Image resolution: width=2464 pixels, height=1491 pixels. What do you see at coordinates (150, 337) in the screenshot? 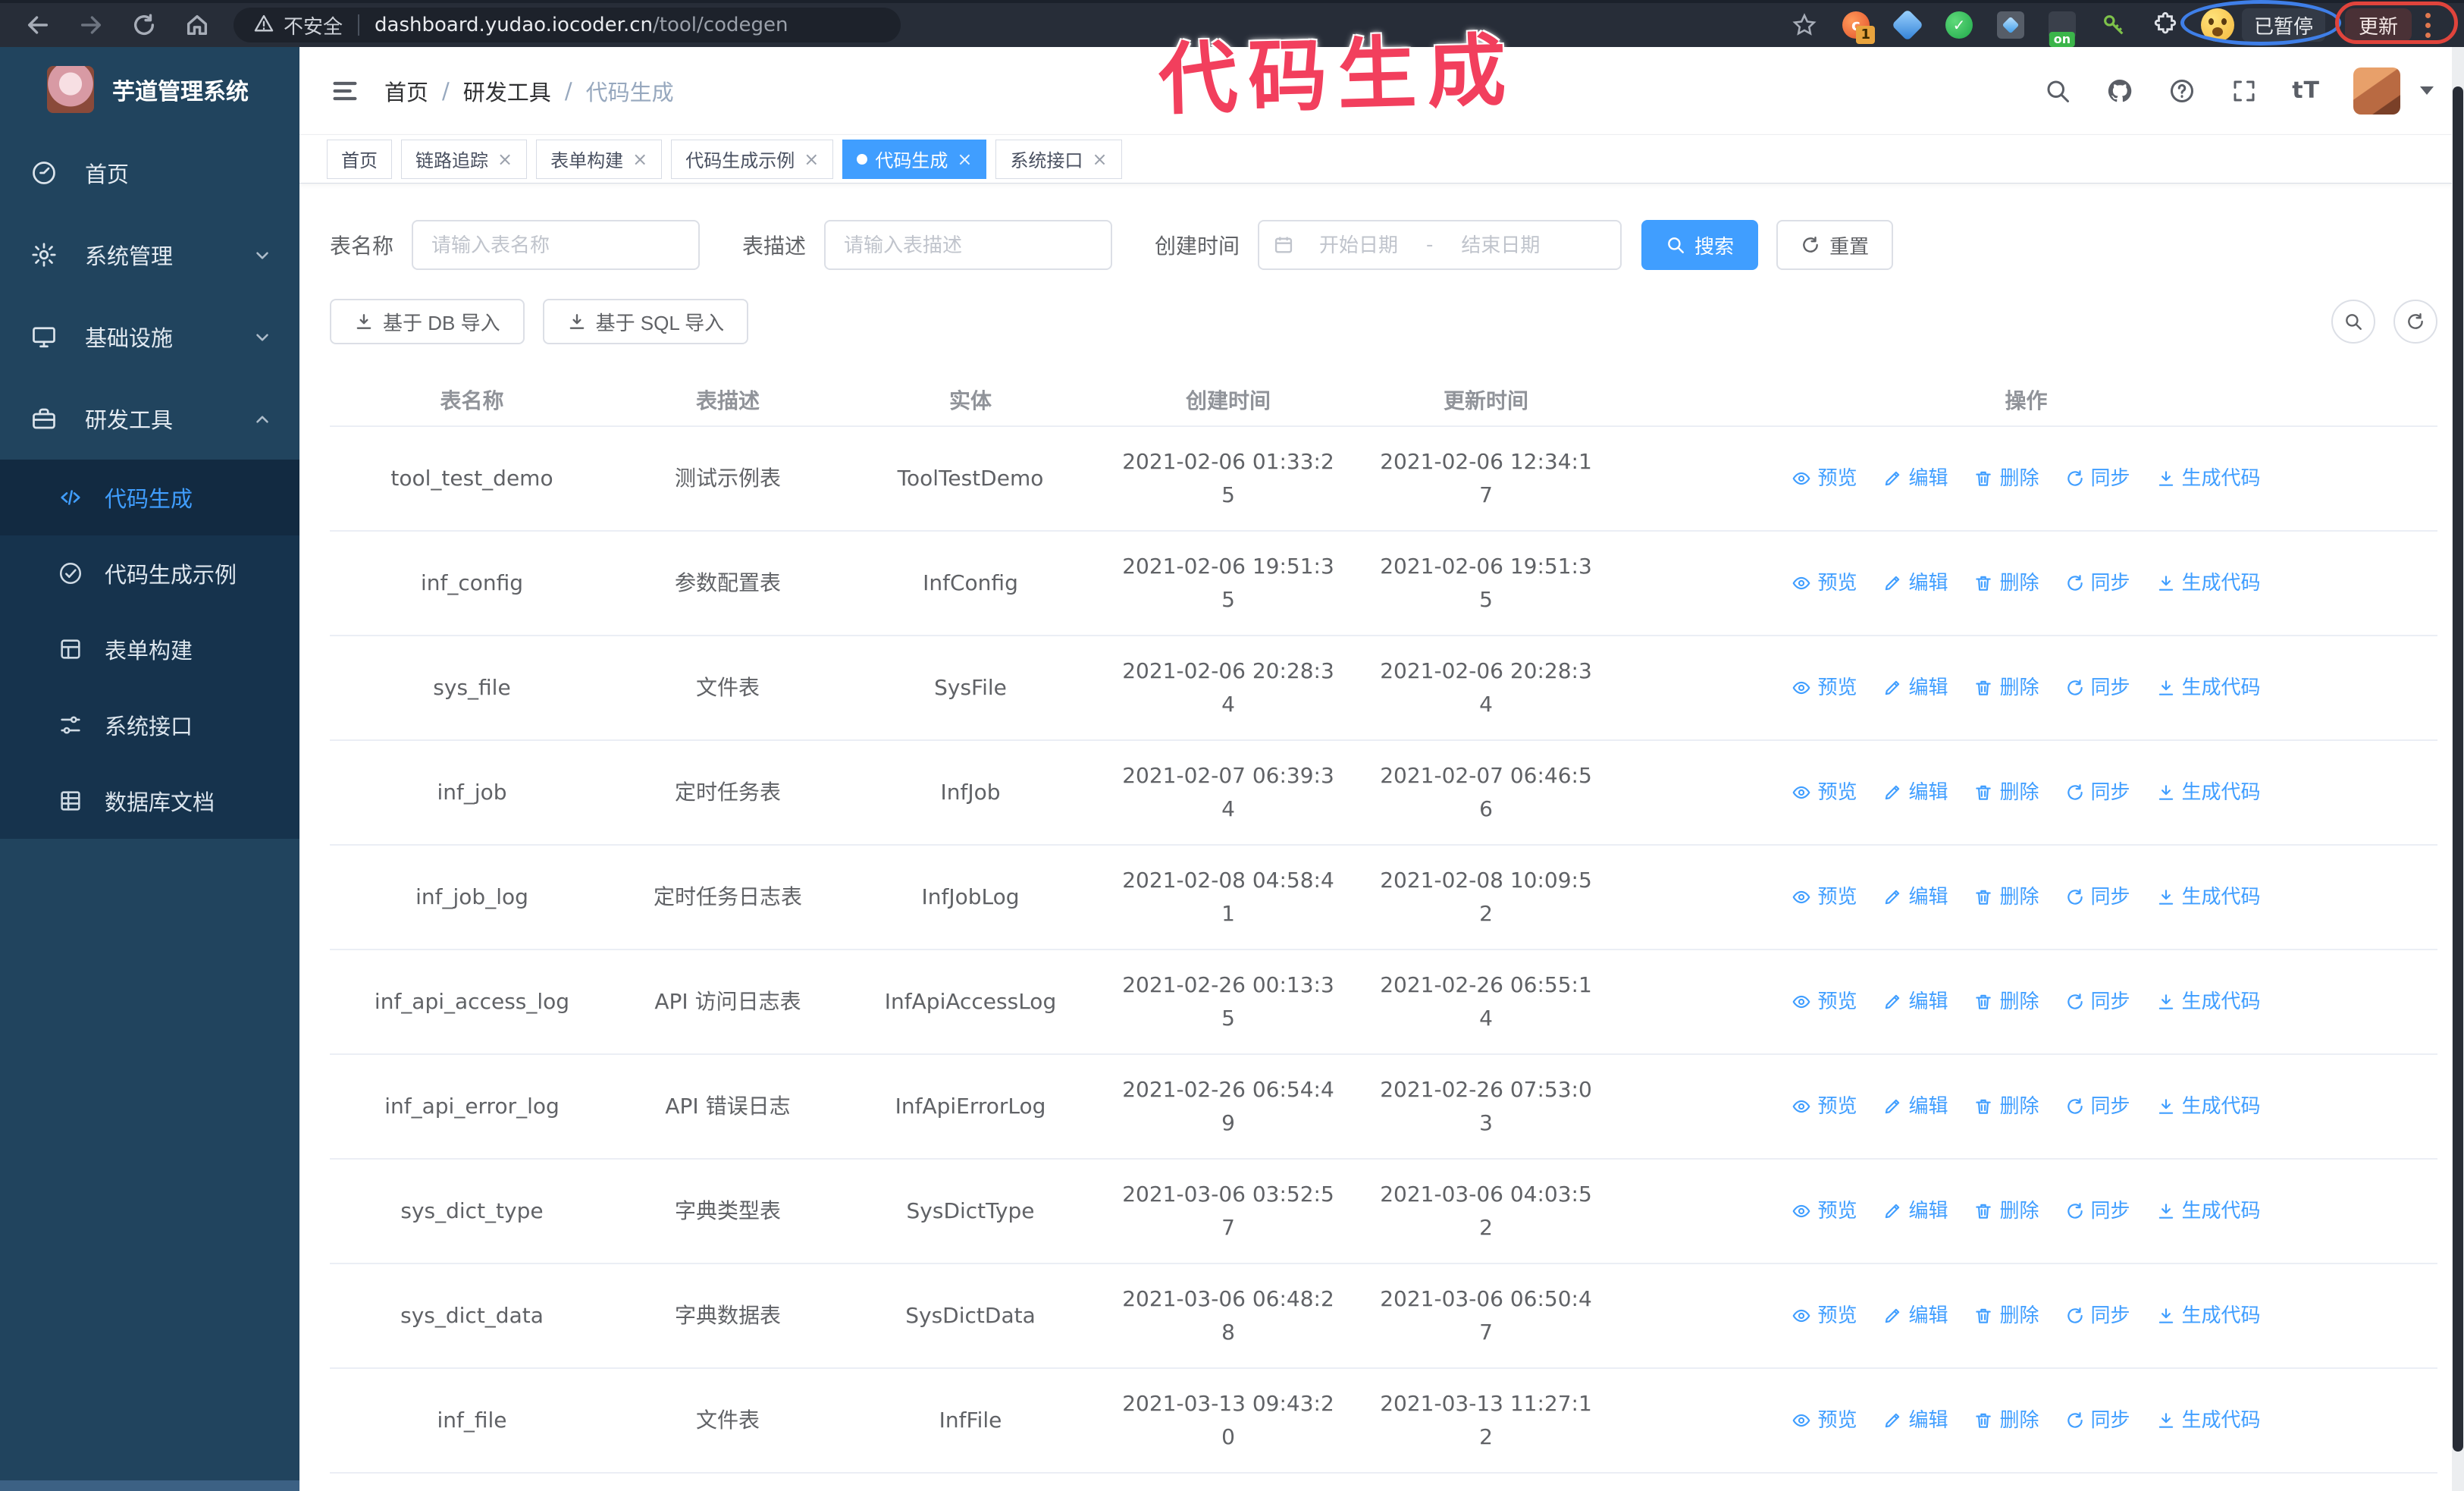
I see `sidebar-item-infra: 基础设施` at bounding box center [150, 337].